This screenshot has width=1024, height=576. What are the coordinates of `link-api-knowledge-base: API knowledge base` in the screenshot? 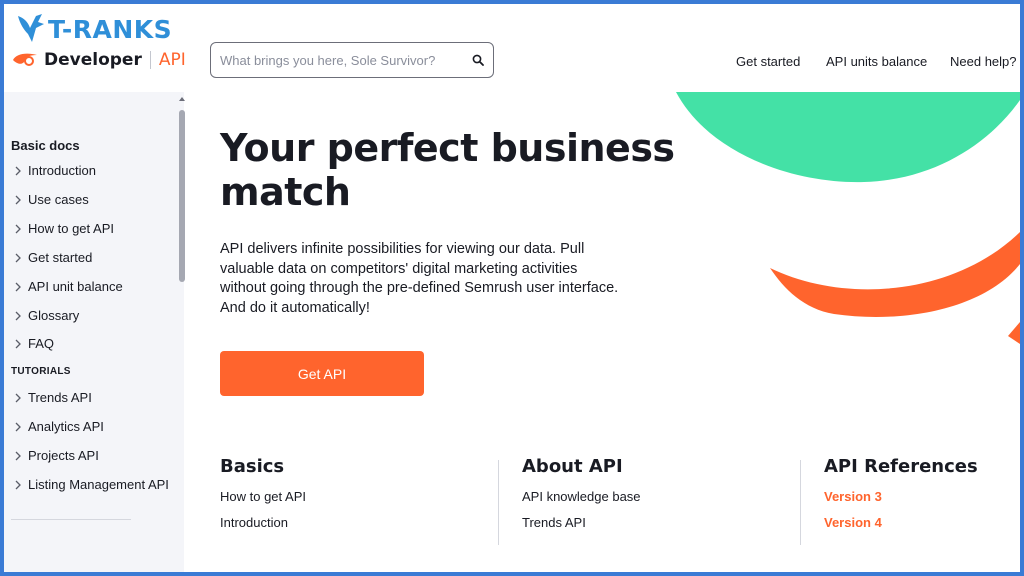 It's located at (581, 496).